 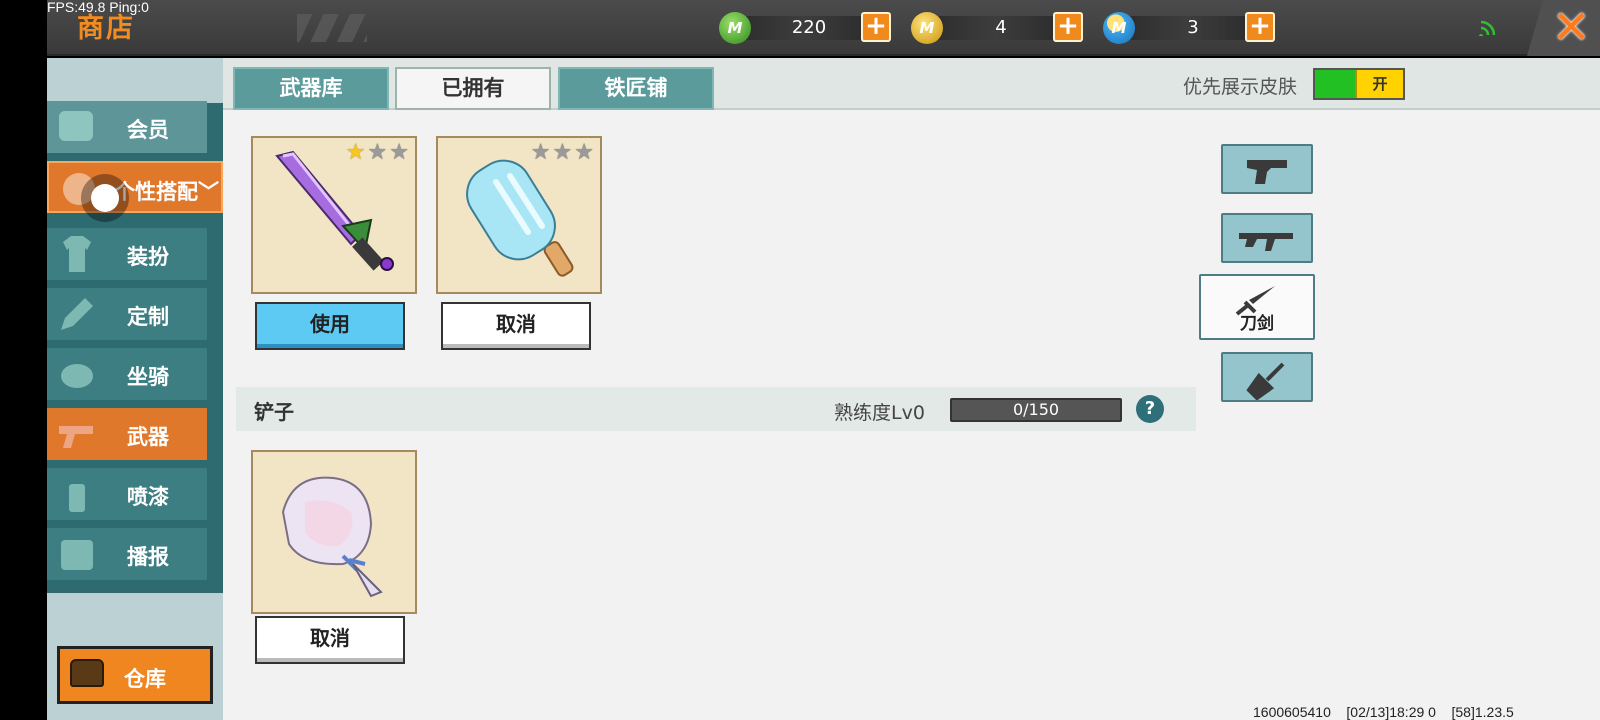 I want to click on item-card-seashell-shovel, so click(x=334, y=532).